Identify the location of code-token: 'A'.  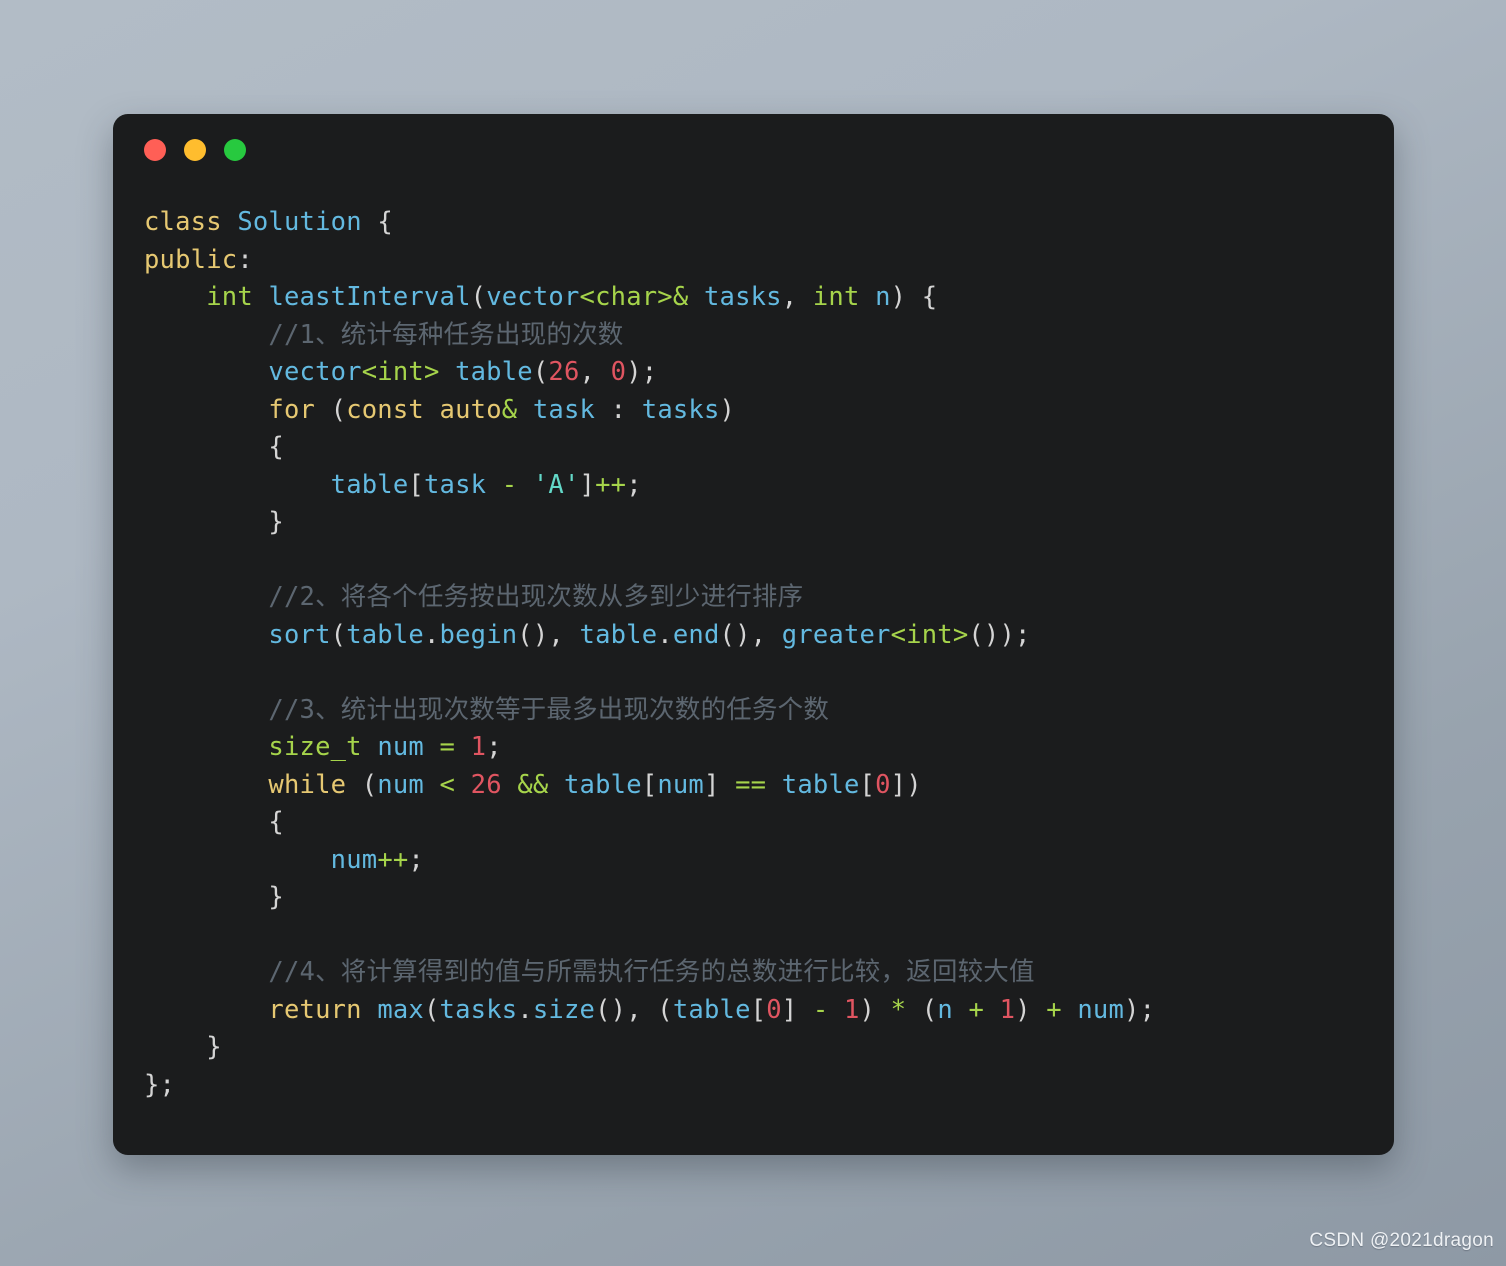
(556, 484).